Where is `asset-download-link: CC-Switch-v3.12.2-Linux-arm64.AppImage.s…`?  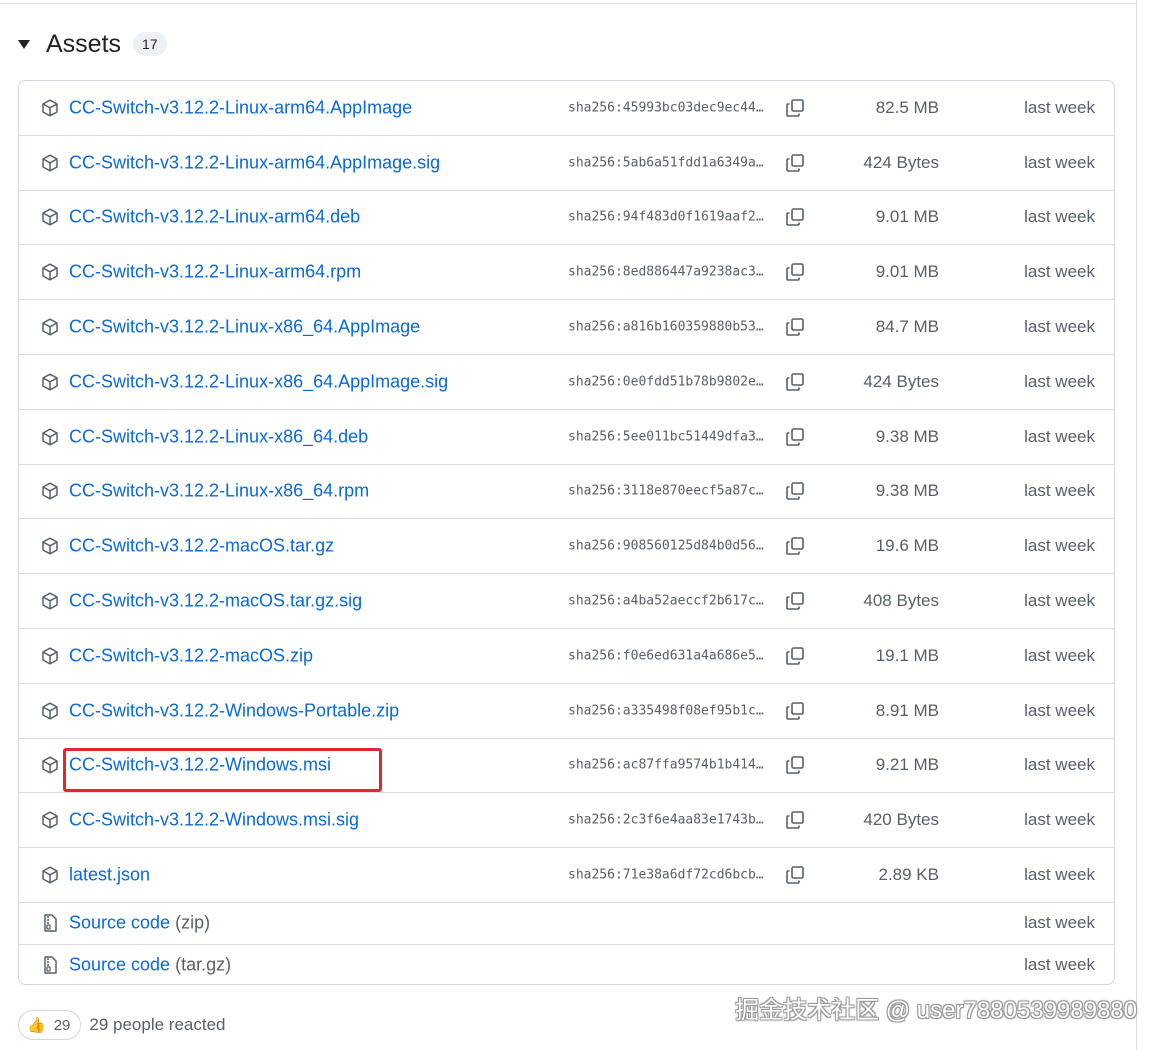 asset-download-link: CC-Switch-v3.12.2-Linux-arm64.AppImage.s… is located at coordinates (254, 162).